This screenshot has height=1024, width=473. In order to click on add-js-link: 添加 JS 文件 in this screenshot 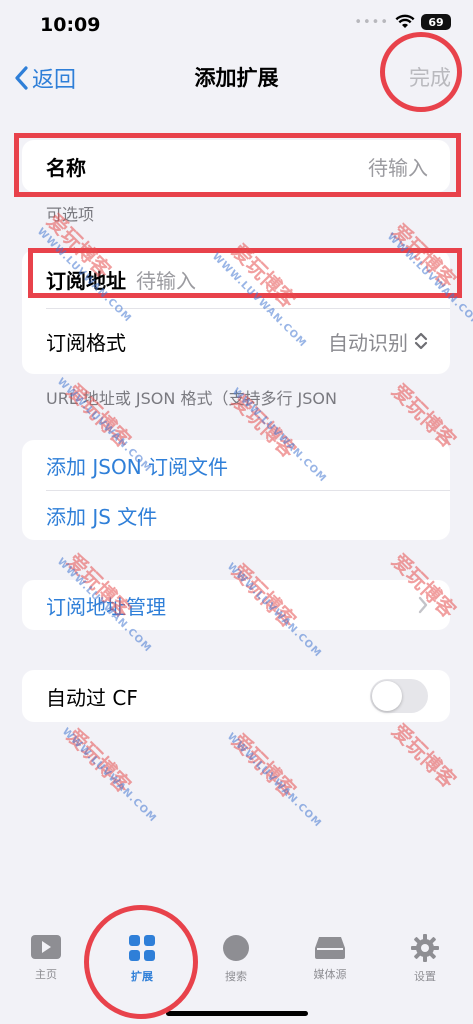, I will do `click(101, 515)`.